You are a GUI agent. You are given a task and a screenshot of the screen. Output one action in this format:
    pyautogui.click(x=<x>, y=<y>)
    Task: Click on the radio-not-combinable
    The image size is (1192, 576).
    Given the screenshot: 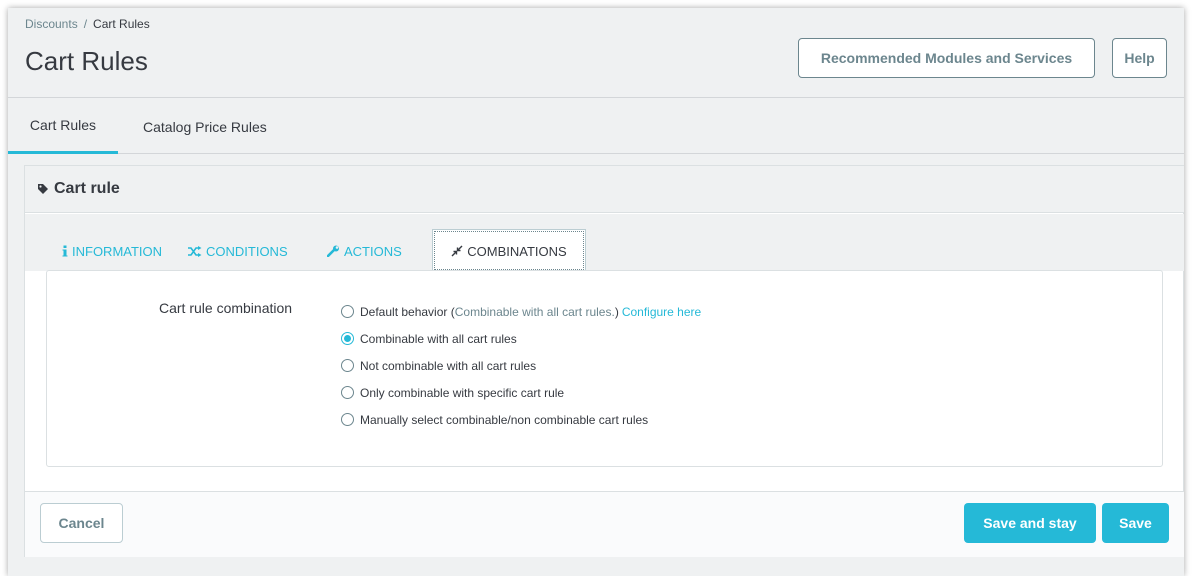 What is the action you would take?
    pyautogui.click(x=347, y=365)
    